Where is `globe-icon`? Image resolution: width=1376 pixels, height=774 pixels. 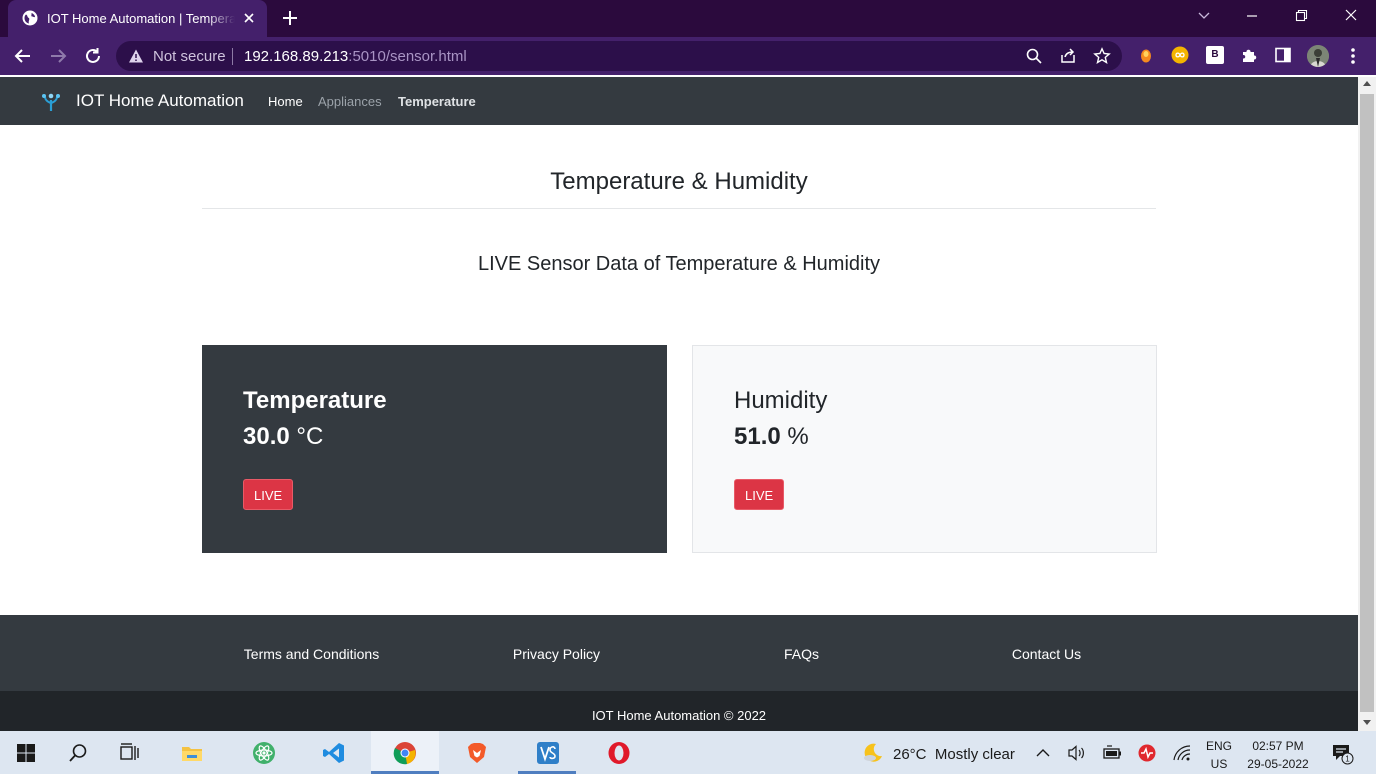
globe-icon is located at coordinates (30, 18).